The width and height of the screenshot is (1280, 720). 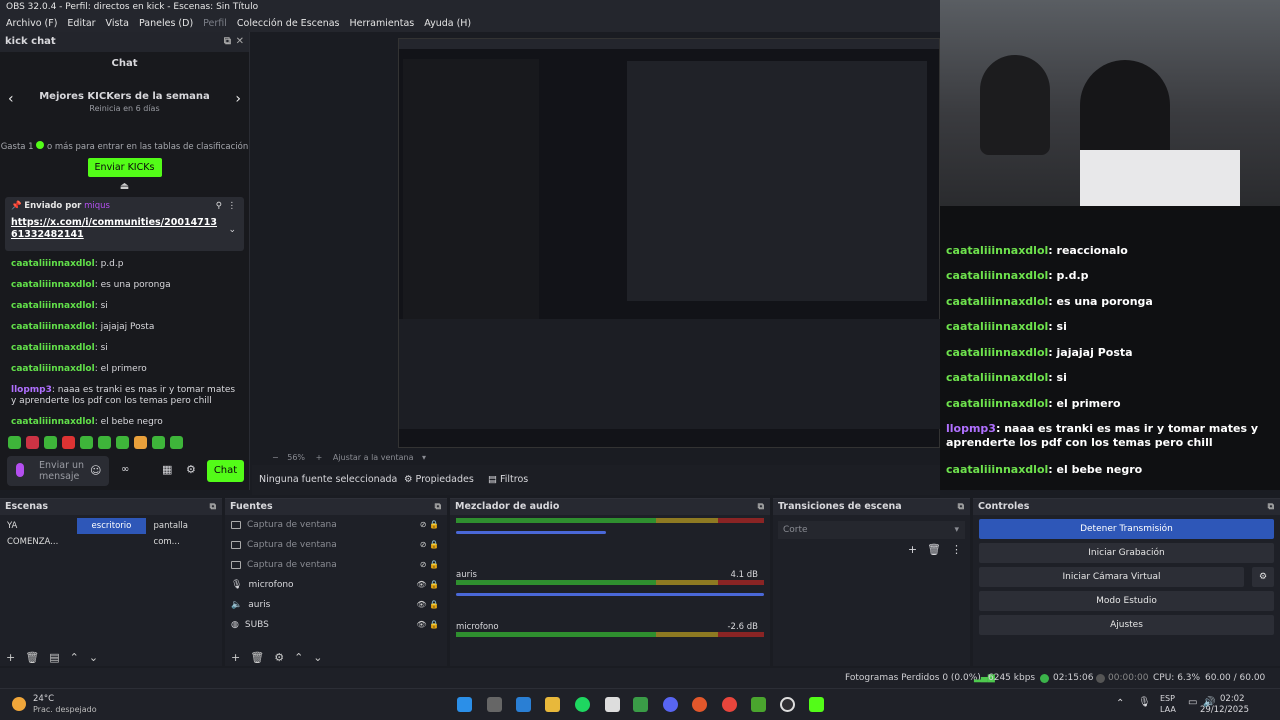 What do you see at coordinates (336, 605) in the screenshot?
I see `source-item: 🔈 auris 👁 🔒` at bounding box center [336, 605].